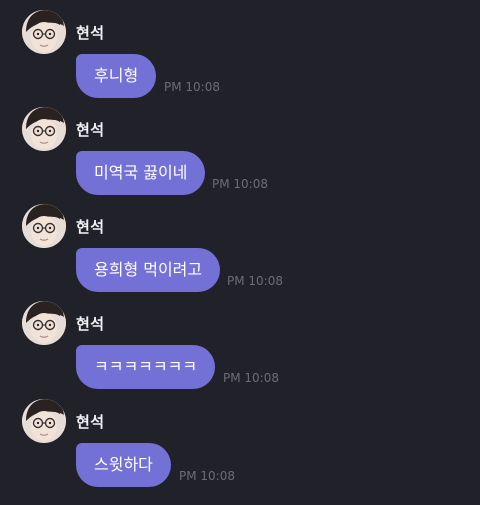 Image resolution: width=480 pixels, height=505 pixels. I want to click on message-bubble: ㅋㅋㅋㅋㅋㅋㅋ, so click(146, 367).